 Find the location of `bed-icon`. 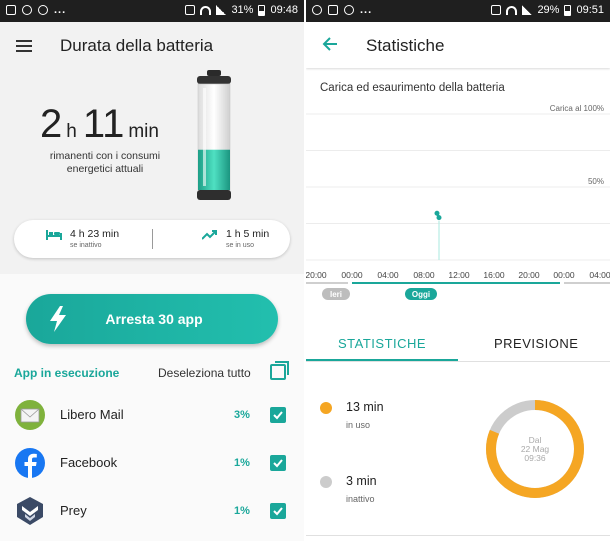

bed-icon is located at coordinates (54, 235).